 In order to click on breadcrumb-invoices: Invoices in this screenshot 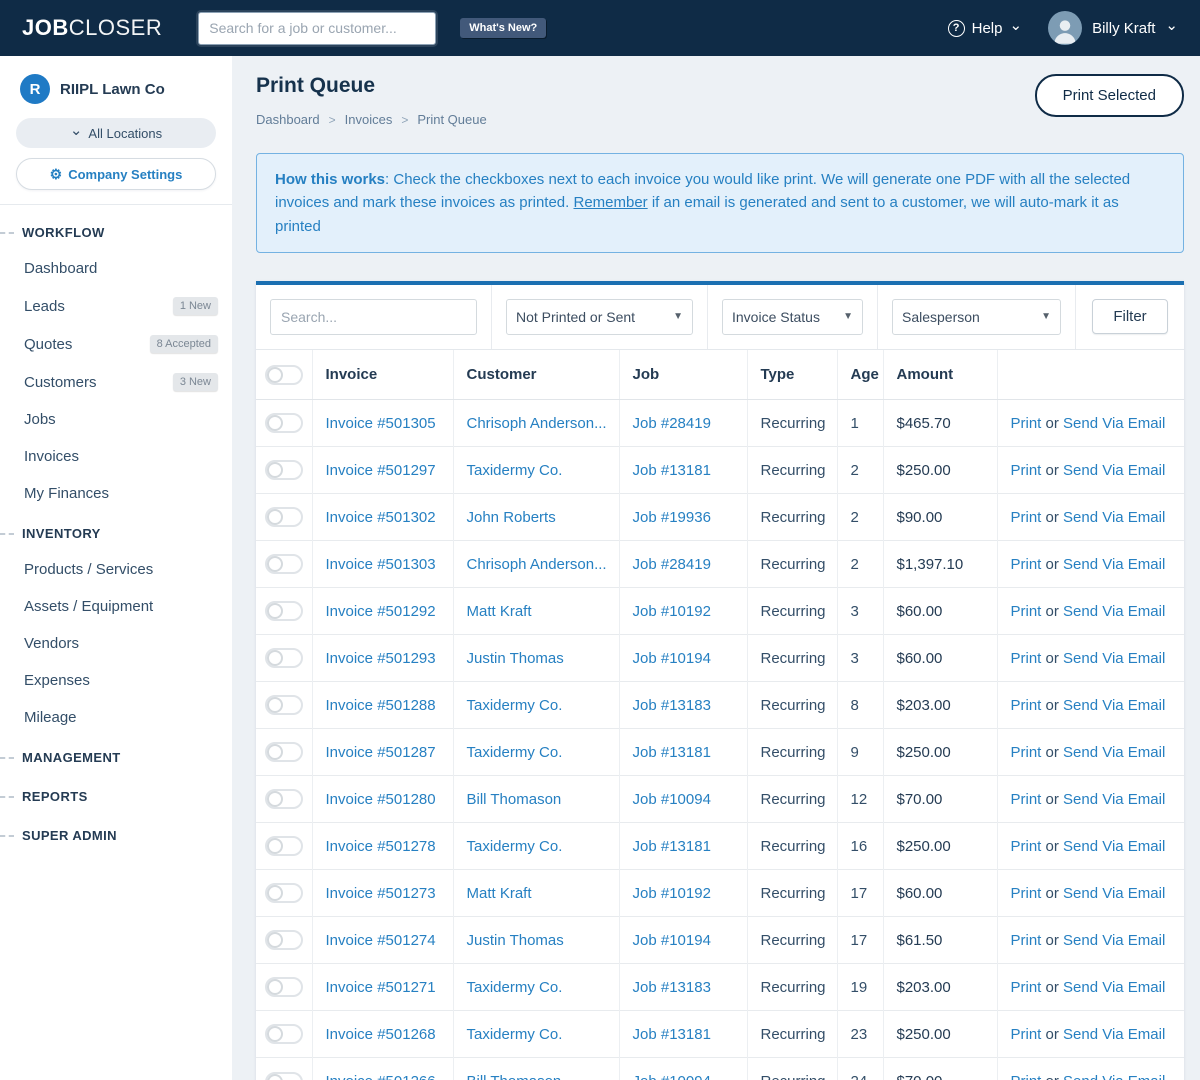, I will do `click(369, 119)`.